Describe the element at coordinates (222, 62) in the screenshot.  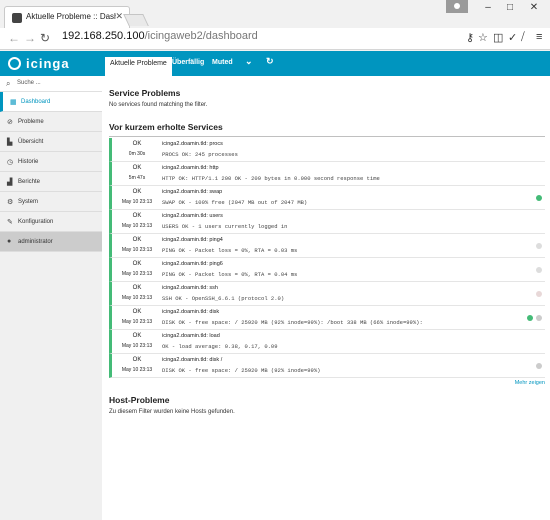
I see `tab-muted: Muted` at that location.